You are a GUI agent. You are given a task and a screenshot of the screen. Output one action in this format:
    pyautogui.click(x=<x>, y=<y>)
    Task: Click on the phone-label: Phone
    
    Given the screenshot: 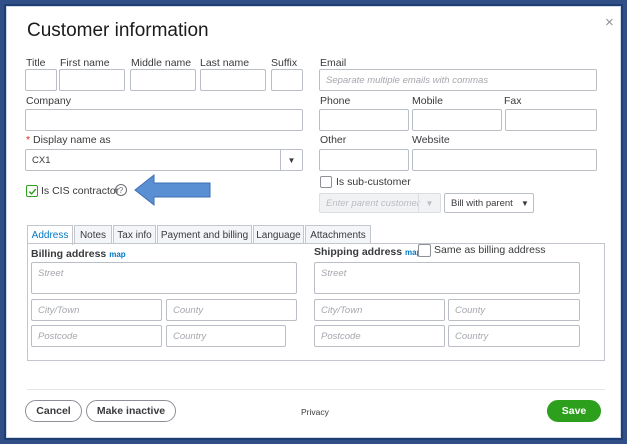 What is the action you would take?
    pyautogui.click(x=335, y=101)
    